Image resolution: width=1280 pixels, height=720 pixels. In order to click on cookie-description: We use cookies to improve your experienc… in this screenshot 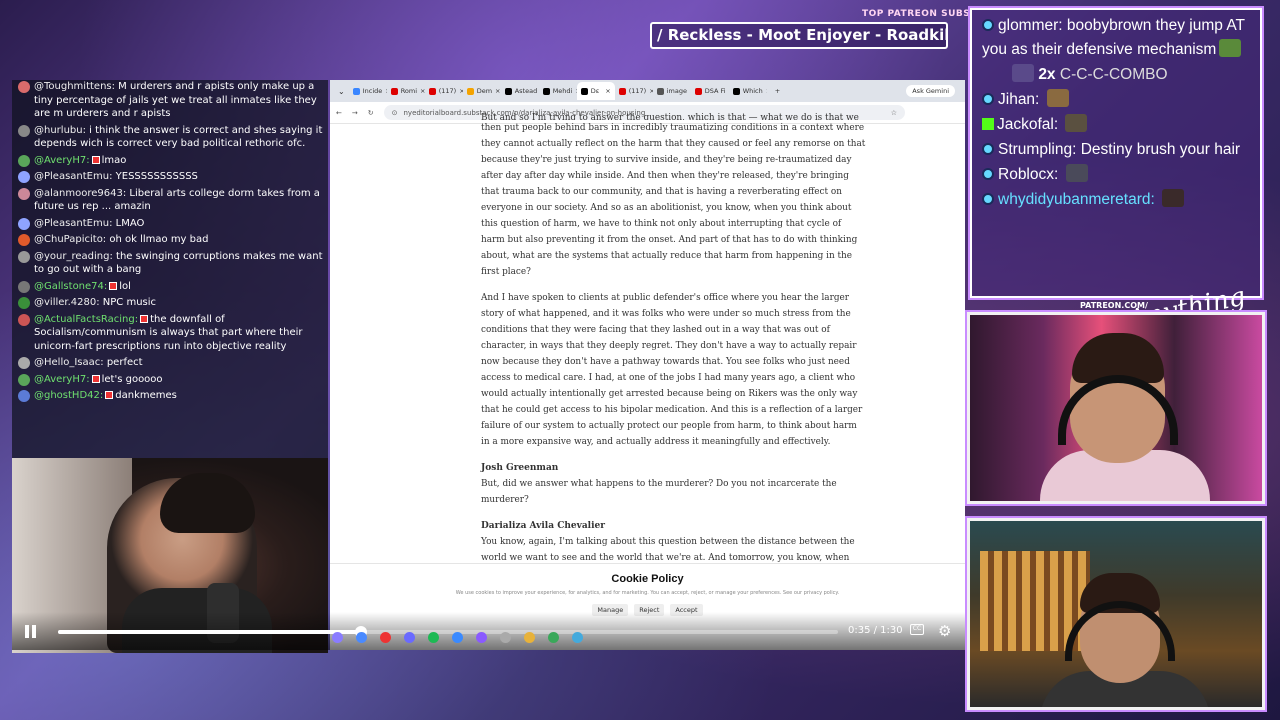, I will do `click(647, 593)`.